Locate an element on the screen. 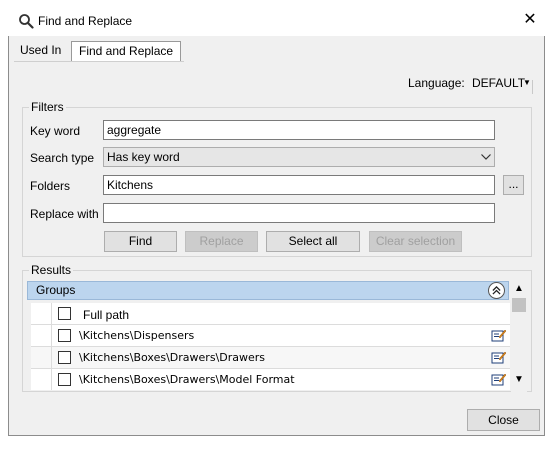 This screenshot has width=552, height=454. replace-button: Replace is located at coordinates (221, 241).